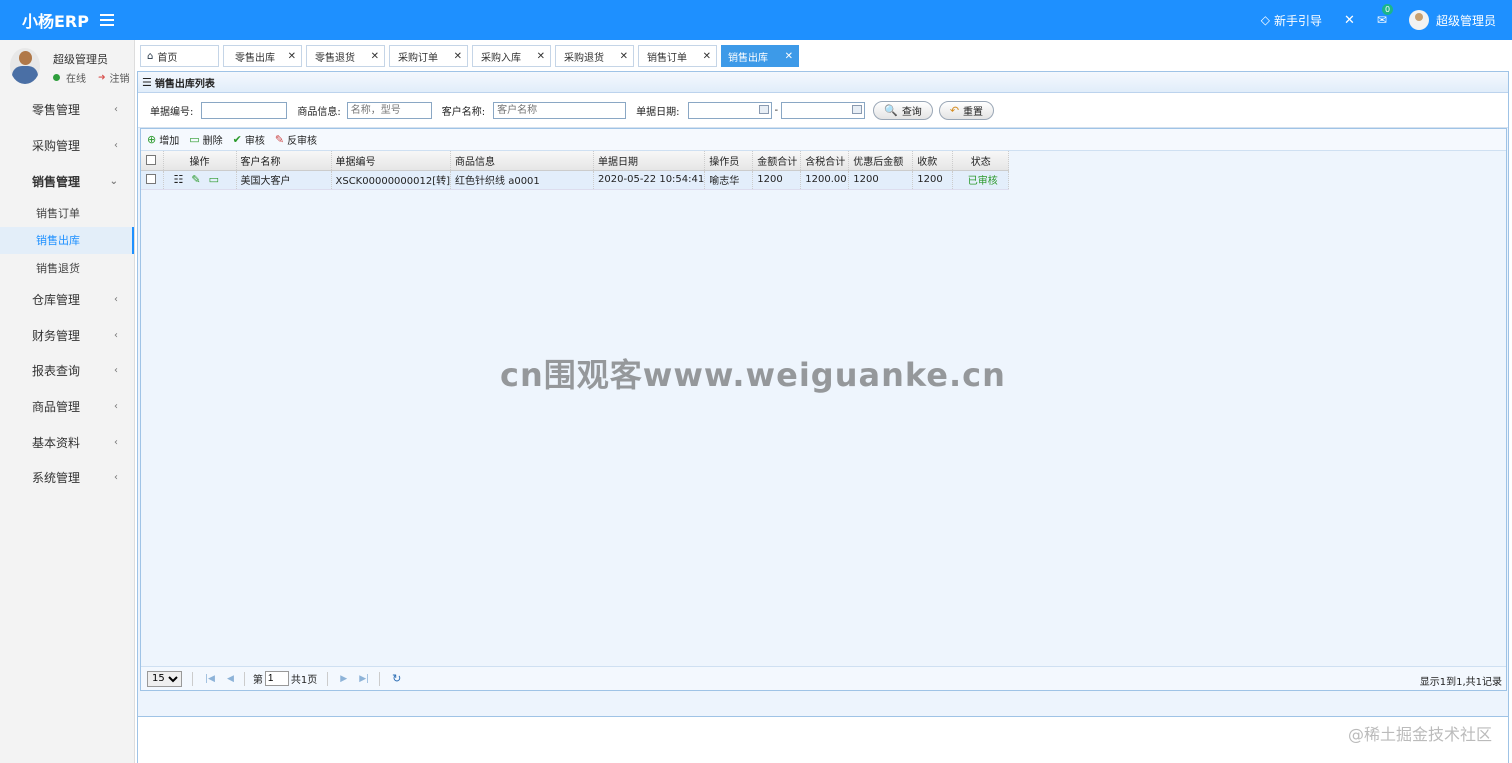  I want to click on reset-label: 重置, so click(973, 112).